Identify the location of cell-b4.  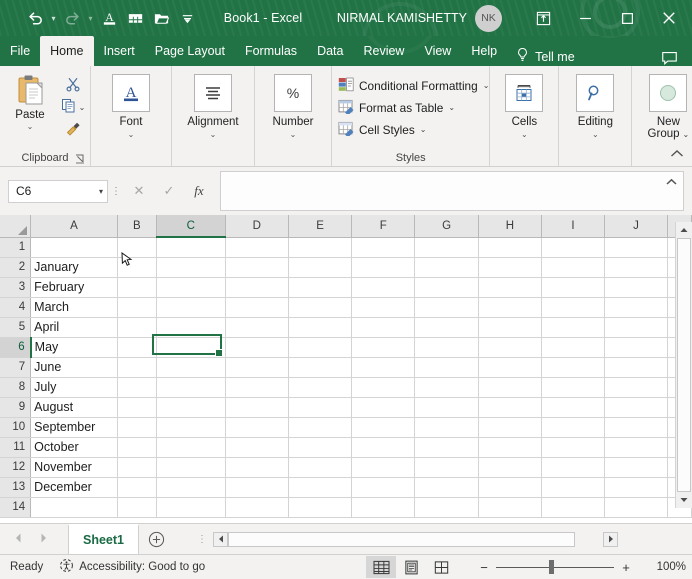
(137, 307).